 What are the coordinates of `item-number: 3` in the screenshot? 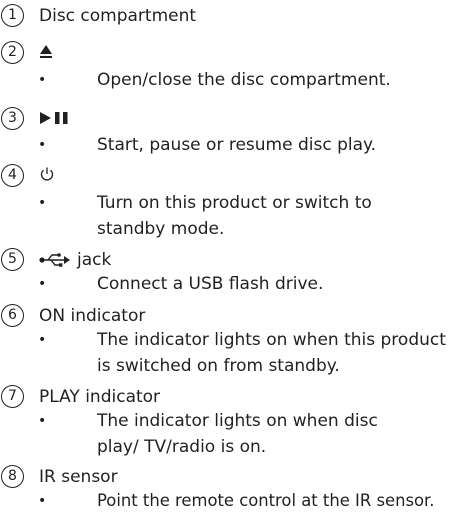 It's located at (12, 118).